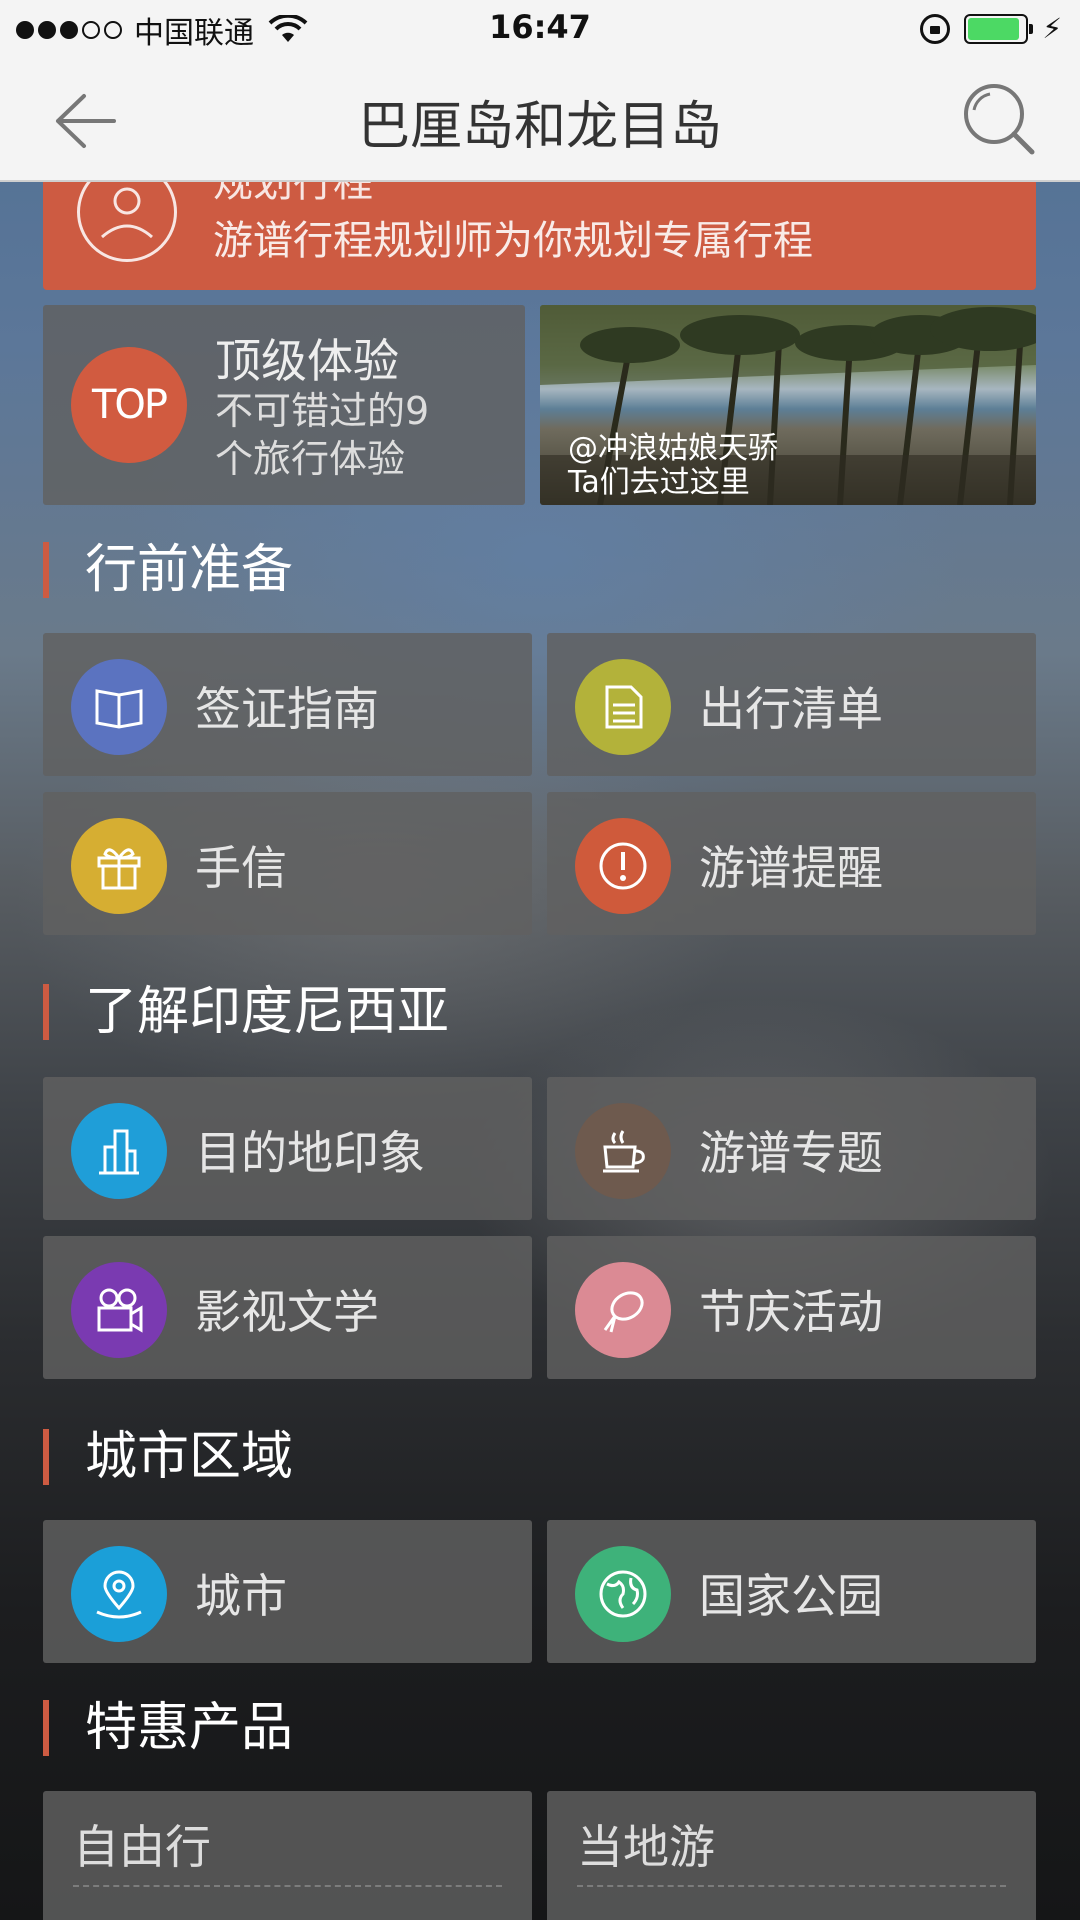  What do you see at coordinates (791, 1153) in the screenshot?
I see `tile-label: 游谱专题` at bounding box center [791, 1153].